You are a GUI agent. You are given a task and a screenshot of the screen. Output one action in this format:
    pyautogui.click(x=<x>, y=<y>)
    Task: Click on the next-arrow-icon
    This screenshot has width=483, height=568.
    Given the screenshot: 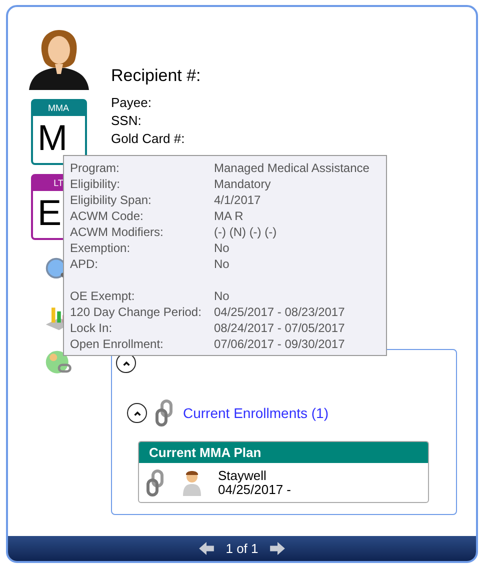 What is the action you would take?
    pyautogui.click(x=278, y=548)
    